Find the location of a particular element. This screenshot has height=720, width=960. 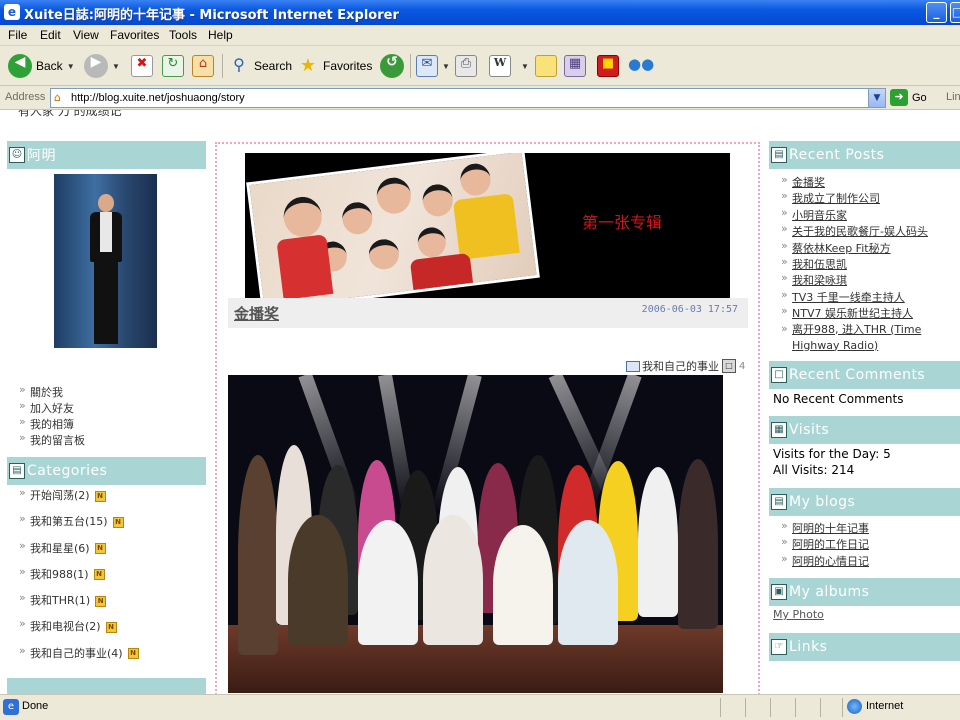

back-arrow-icon: ◀ is located at coordinates (20, 66).